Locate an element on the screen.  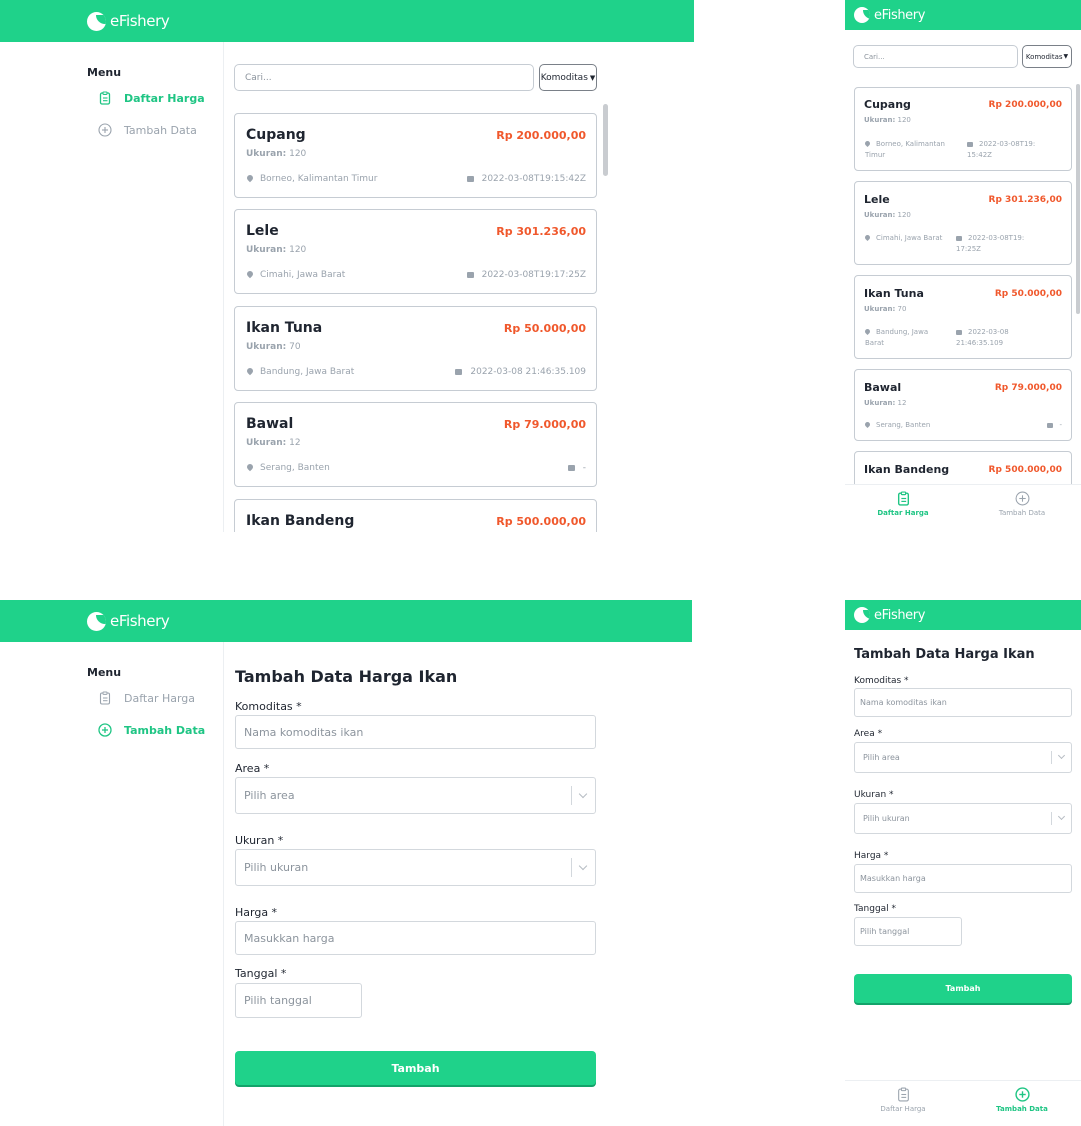
item-size: Ukuran: 70 is located at coordinates (885, 309).